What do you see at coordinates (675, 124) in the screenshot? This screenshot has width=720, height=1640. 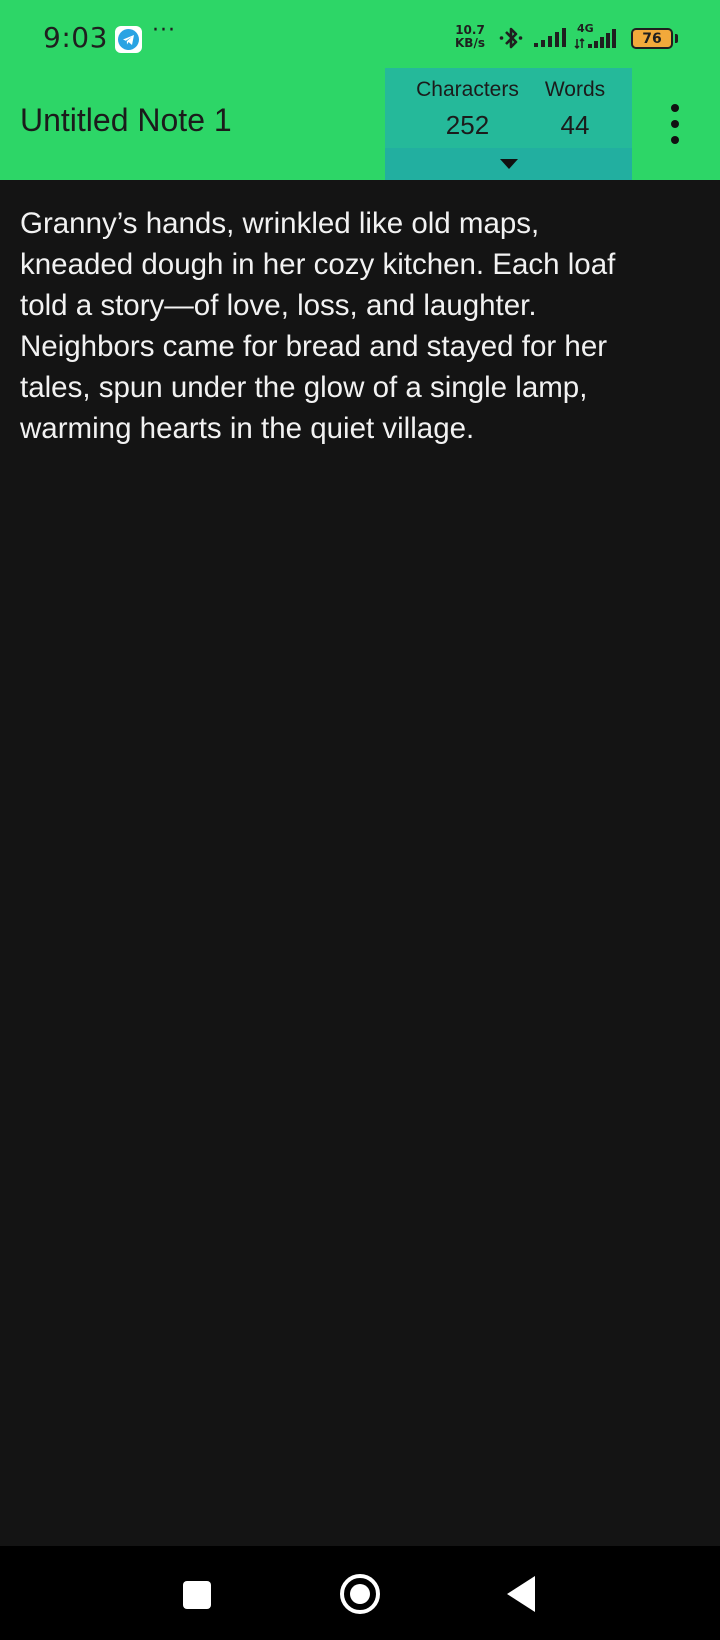 I see `more-options-button` at bounding box center [675, 124].